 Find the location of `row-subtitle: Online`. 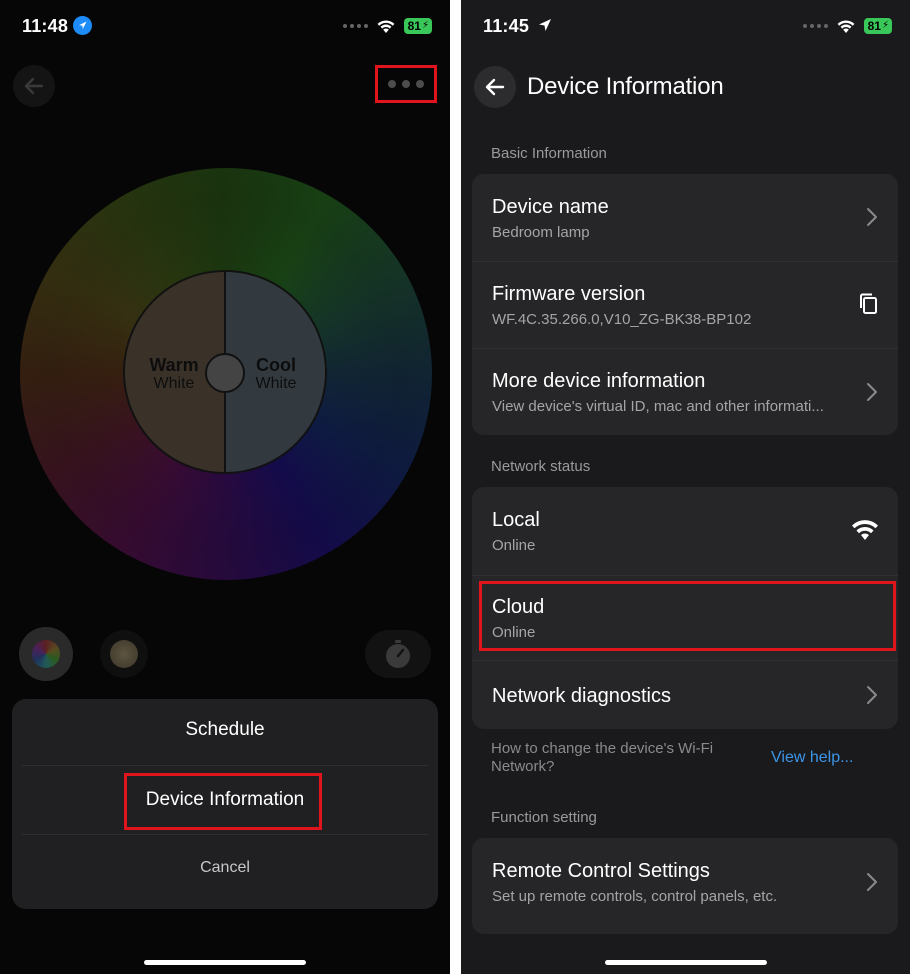

row-subtitle: Online is located at coordinates (514, 545).